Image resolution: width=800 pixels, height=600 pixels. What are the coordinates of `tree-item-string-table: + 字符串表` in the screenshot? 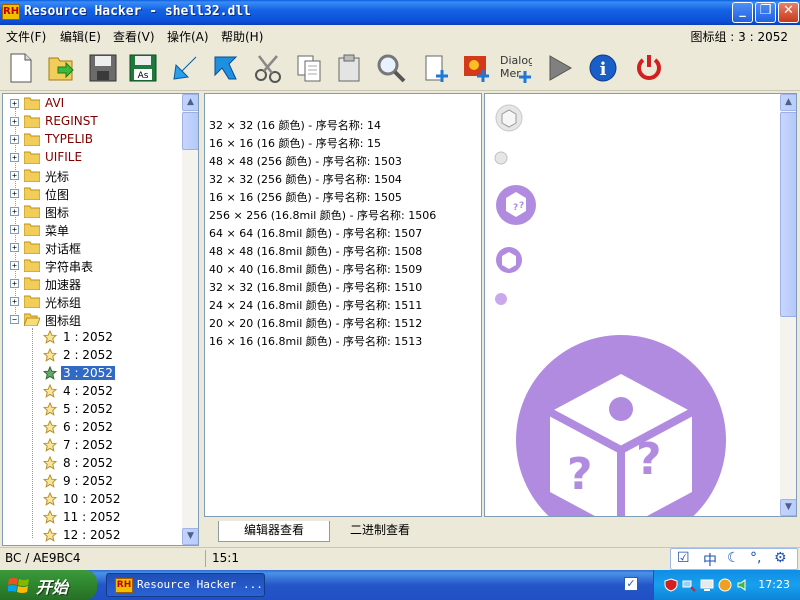 It's located at (94, 266).